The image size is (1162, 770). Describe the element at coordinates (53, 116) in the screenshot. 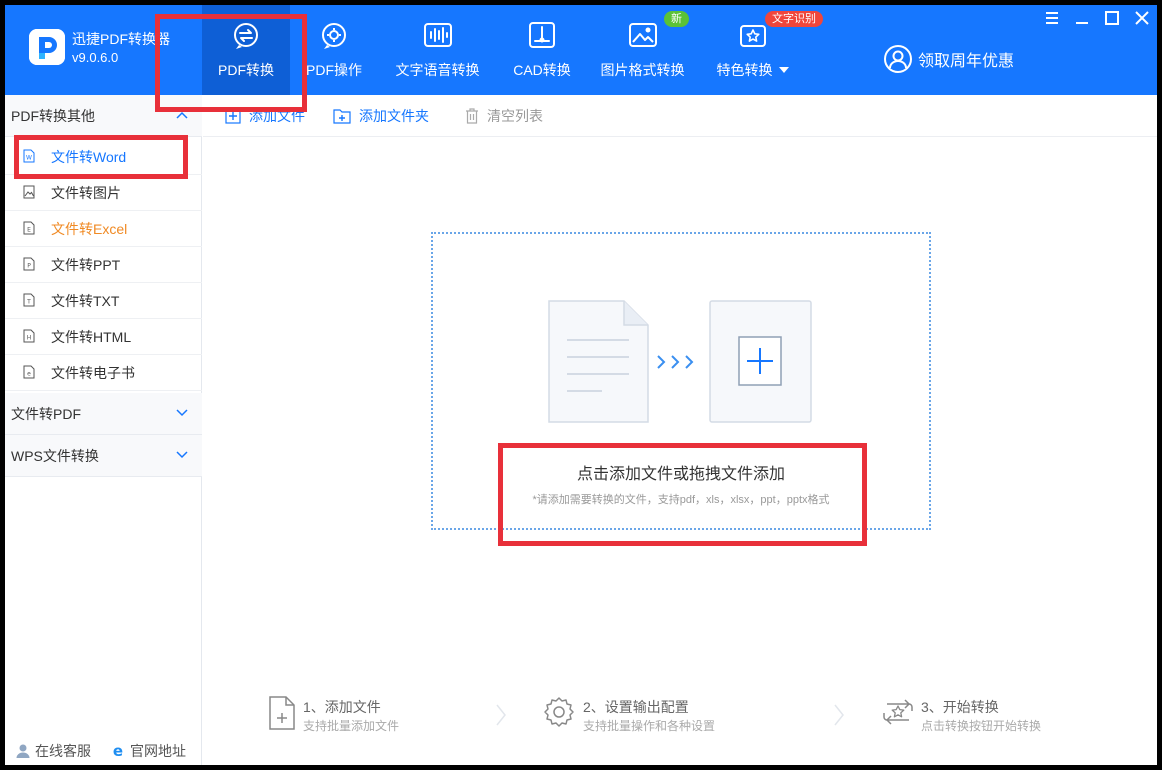

I see `section-label: PDF转换其他` at that location.